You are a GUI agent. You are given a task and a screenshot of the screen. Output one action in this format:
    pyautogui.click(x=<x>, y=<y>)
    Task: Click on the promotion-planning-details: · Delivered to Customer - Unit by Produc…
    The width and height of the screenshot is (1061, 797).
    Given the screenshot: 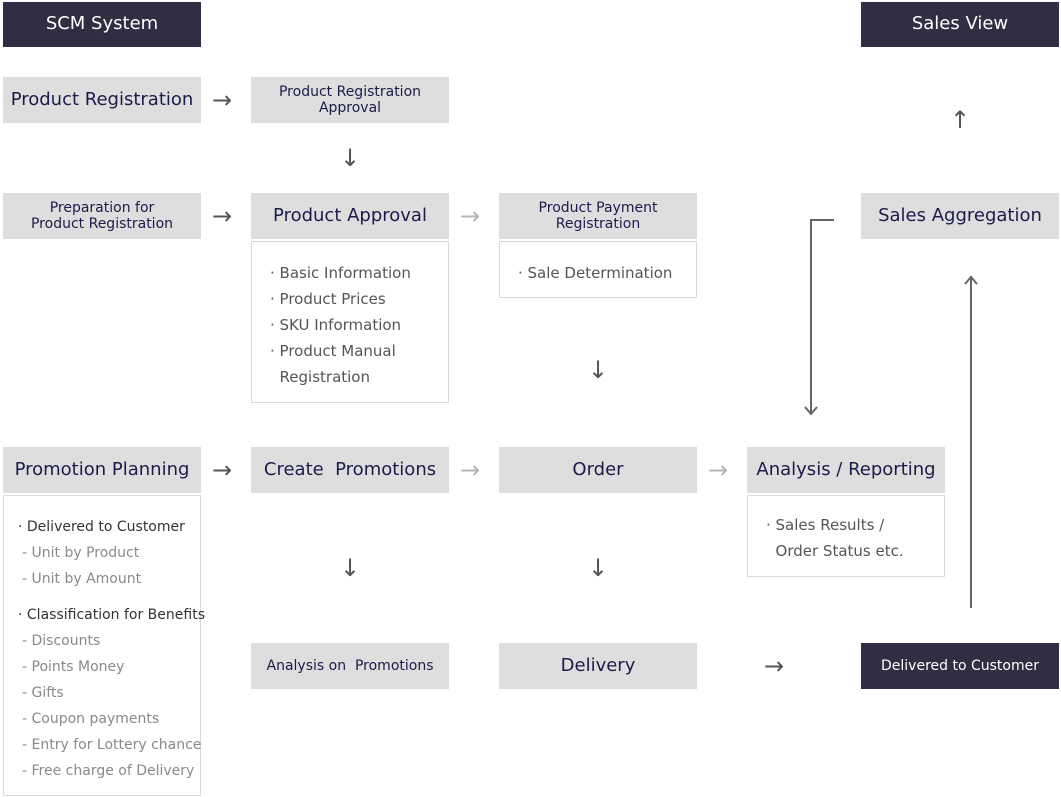 What is the action you would take?
    pyautogui.click(x=104, y=645)
    